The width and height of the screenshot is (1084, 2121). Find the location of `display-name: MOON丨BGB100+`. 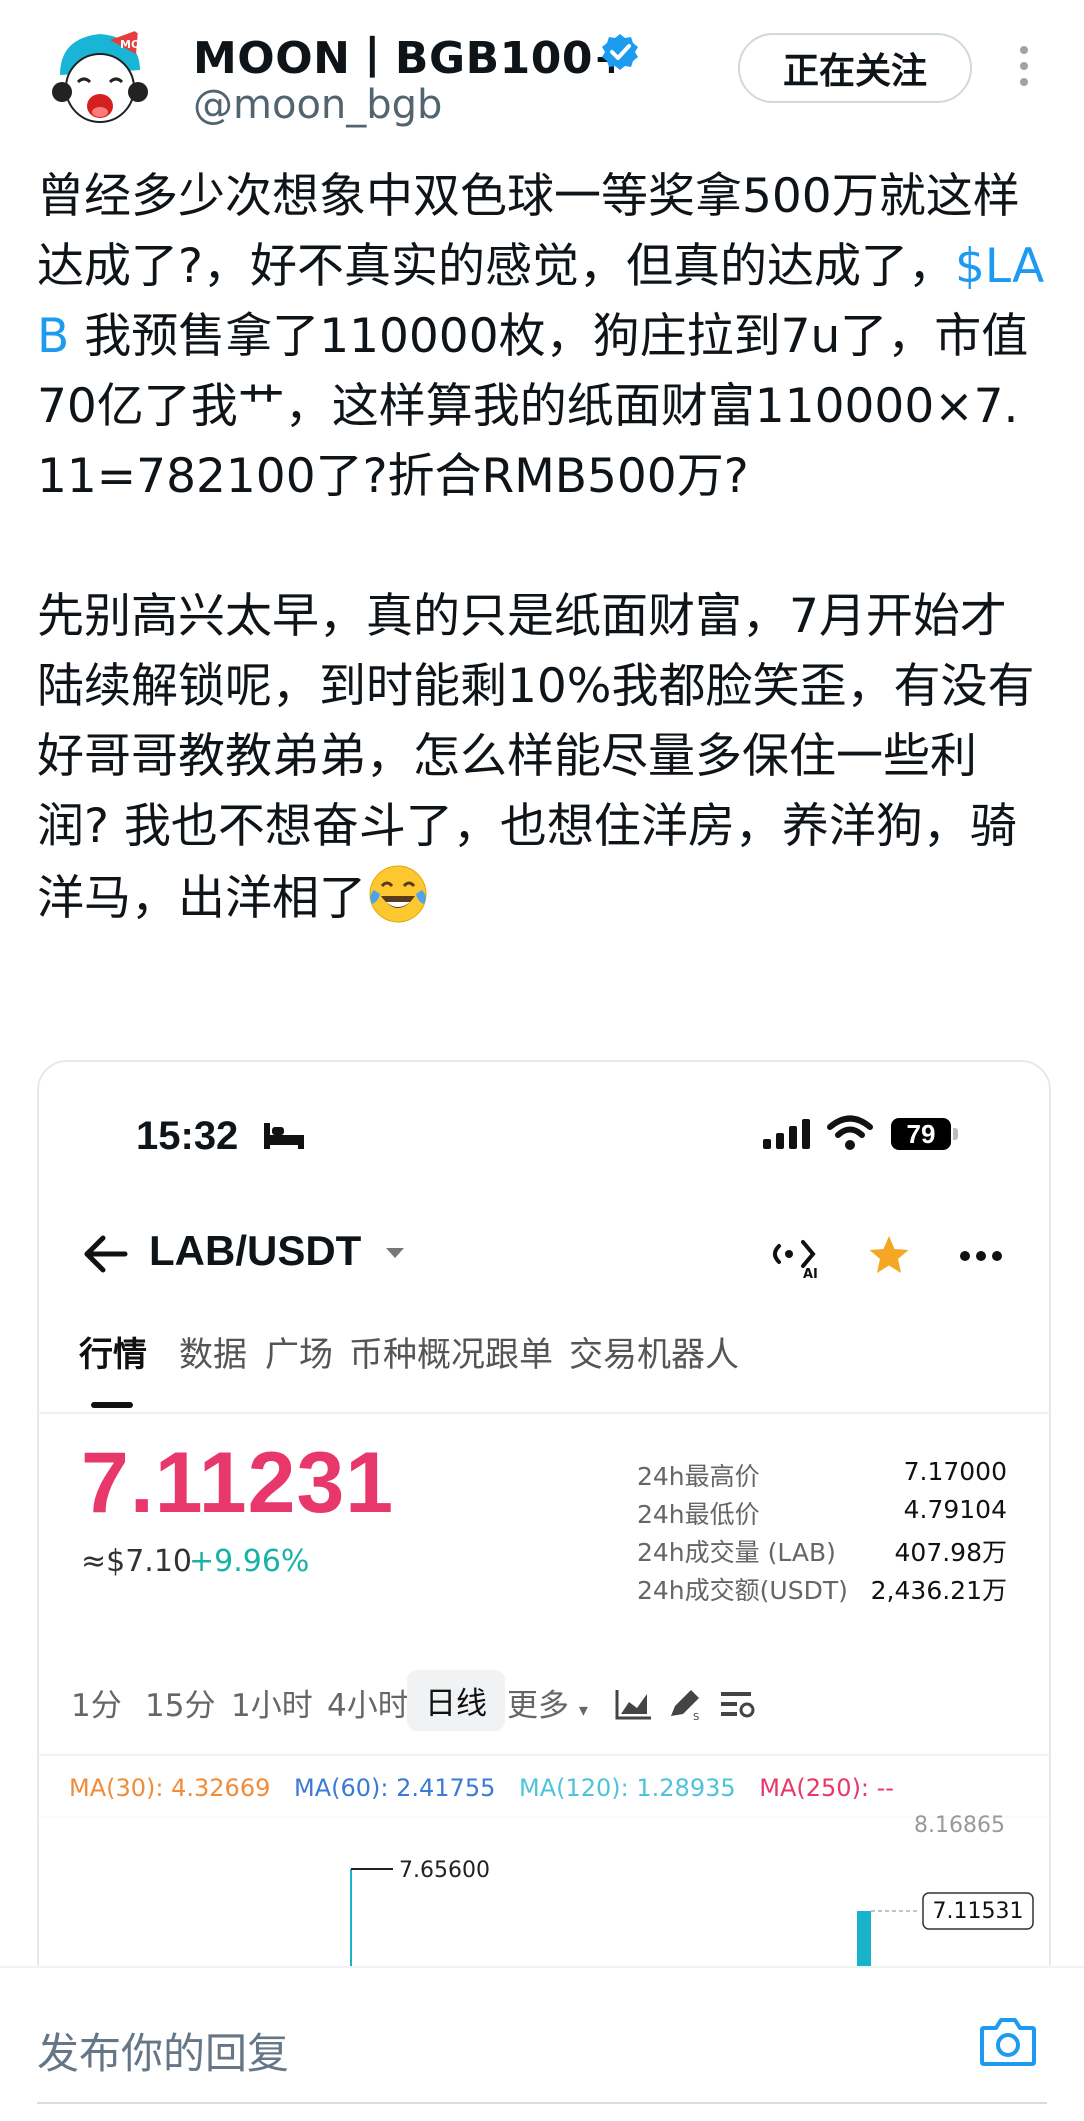

display-name: MOON丨BGB100+ is located at coordinates (411, 54).